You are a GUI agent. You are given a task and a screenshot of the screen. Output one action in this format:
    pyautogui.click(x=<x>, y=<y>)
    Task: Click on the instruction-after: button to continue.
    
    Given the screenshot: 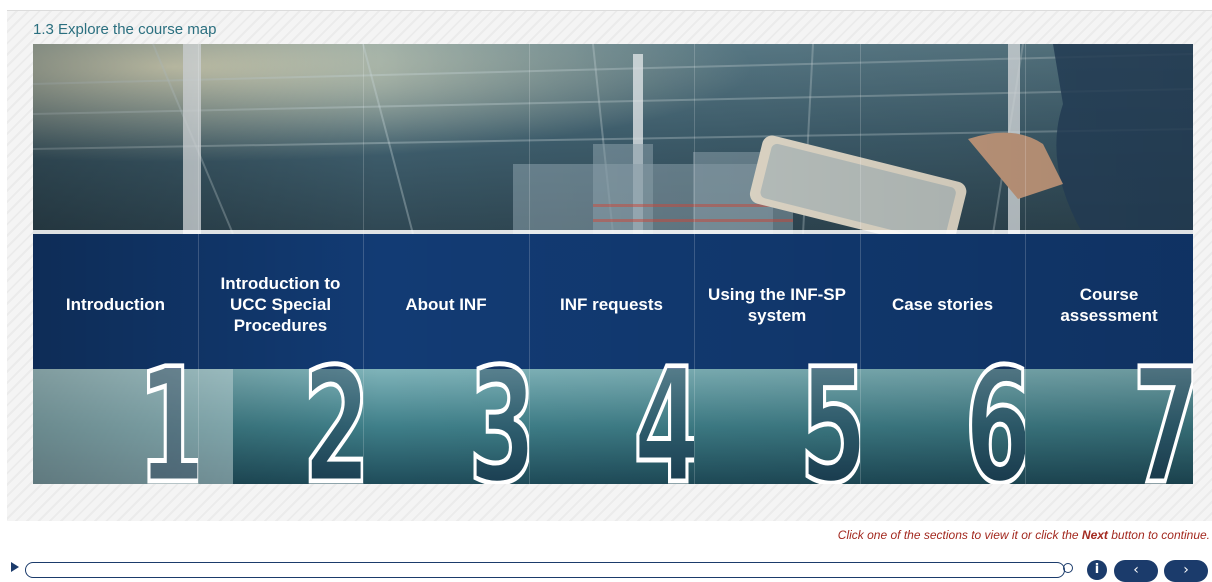 What is the action you would take?
    pyautogui.click(x=1158, y=535)
    